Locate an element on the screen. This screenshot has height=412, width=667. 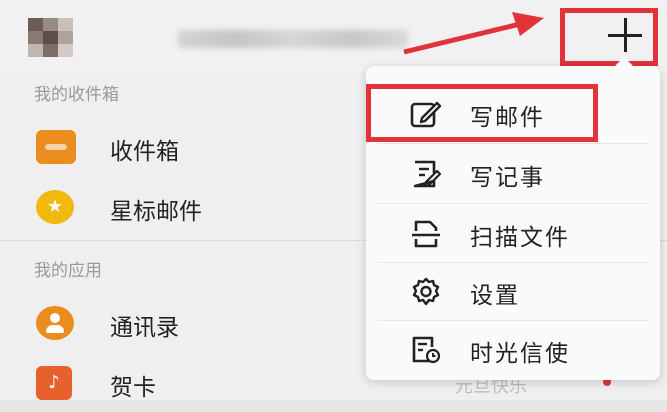
menu-item-label: 设置 is located at coordinates (495, 296).